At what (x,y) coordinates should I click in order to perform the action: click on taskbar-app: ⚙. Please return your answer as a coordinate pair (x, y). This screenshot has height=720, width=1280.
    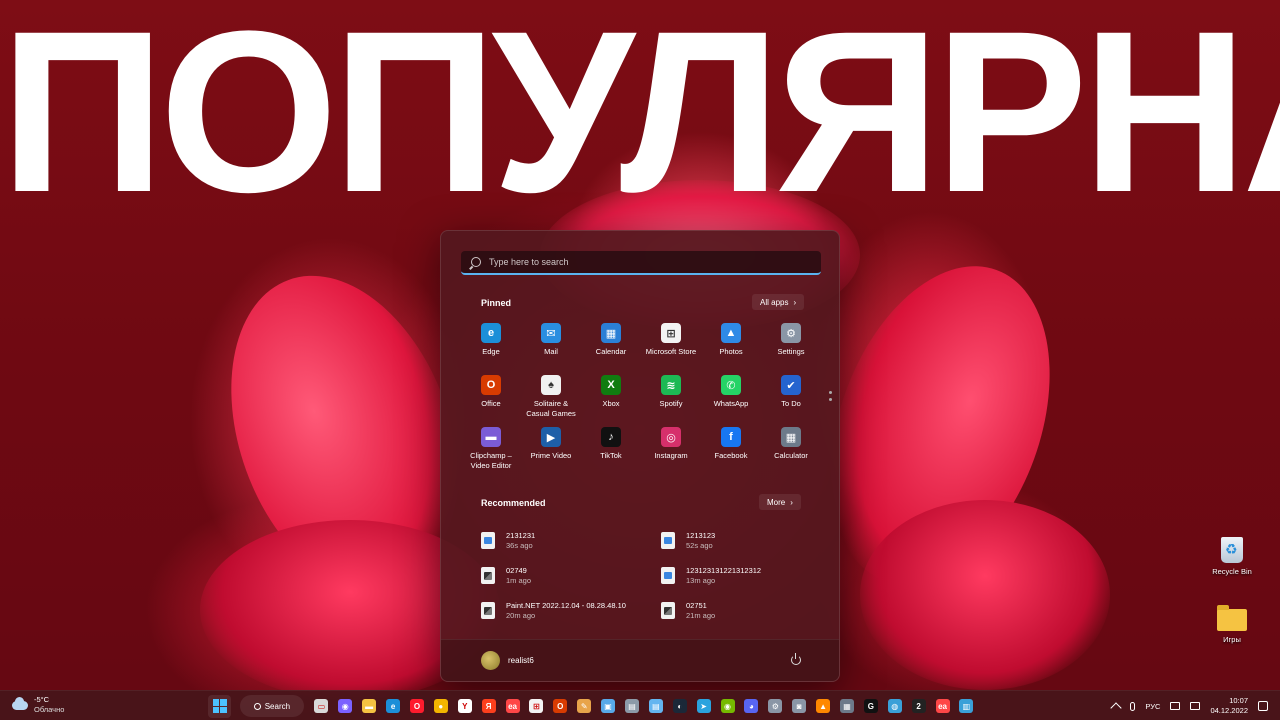
    Looking at the image, I should click on (775, 706).